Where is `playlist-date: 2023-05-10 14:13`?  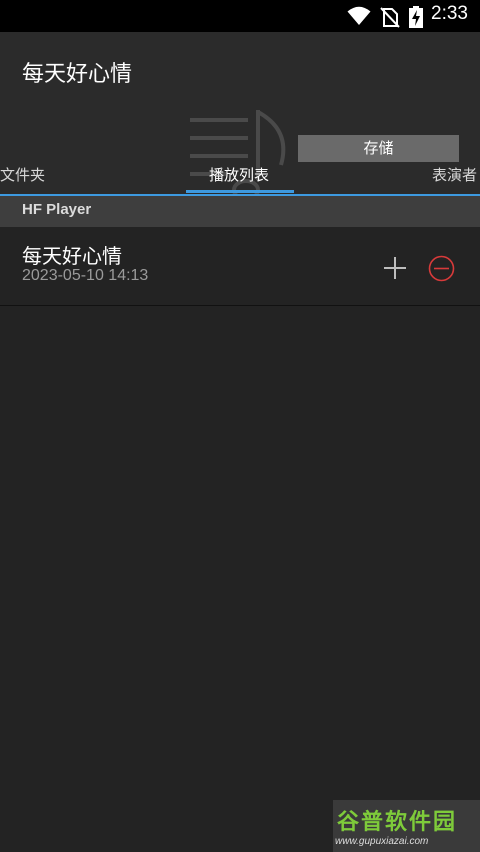 playlist-date: 2023-05-10 14:13 is located at coordinates (85, 275).